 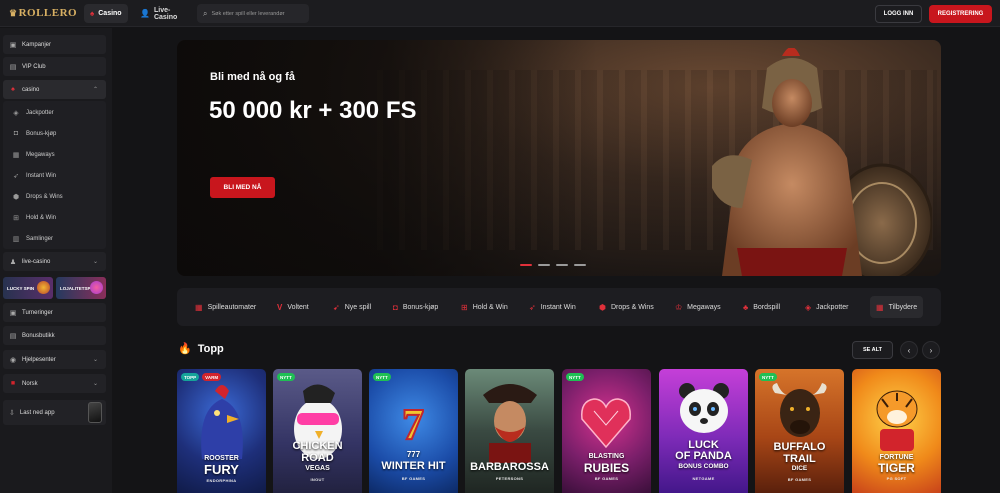 What do you see at coordinates (54, 359) in the screenshot?
I see `sidebar-item-hjelpesenter: ◉ Hjelpesenter ⌄` at bounding box center [54, 359].